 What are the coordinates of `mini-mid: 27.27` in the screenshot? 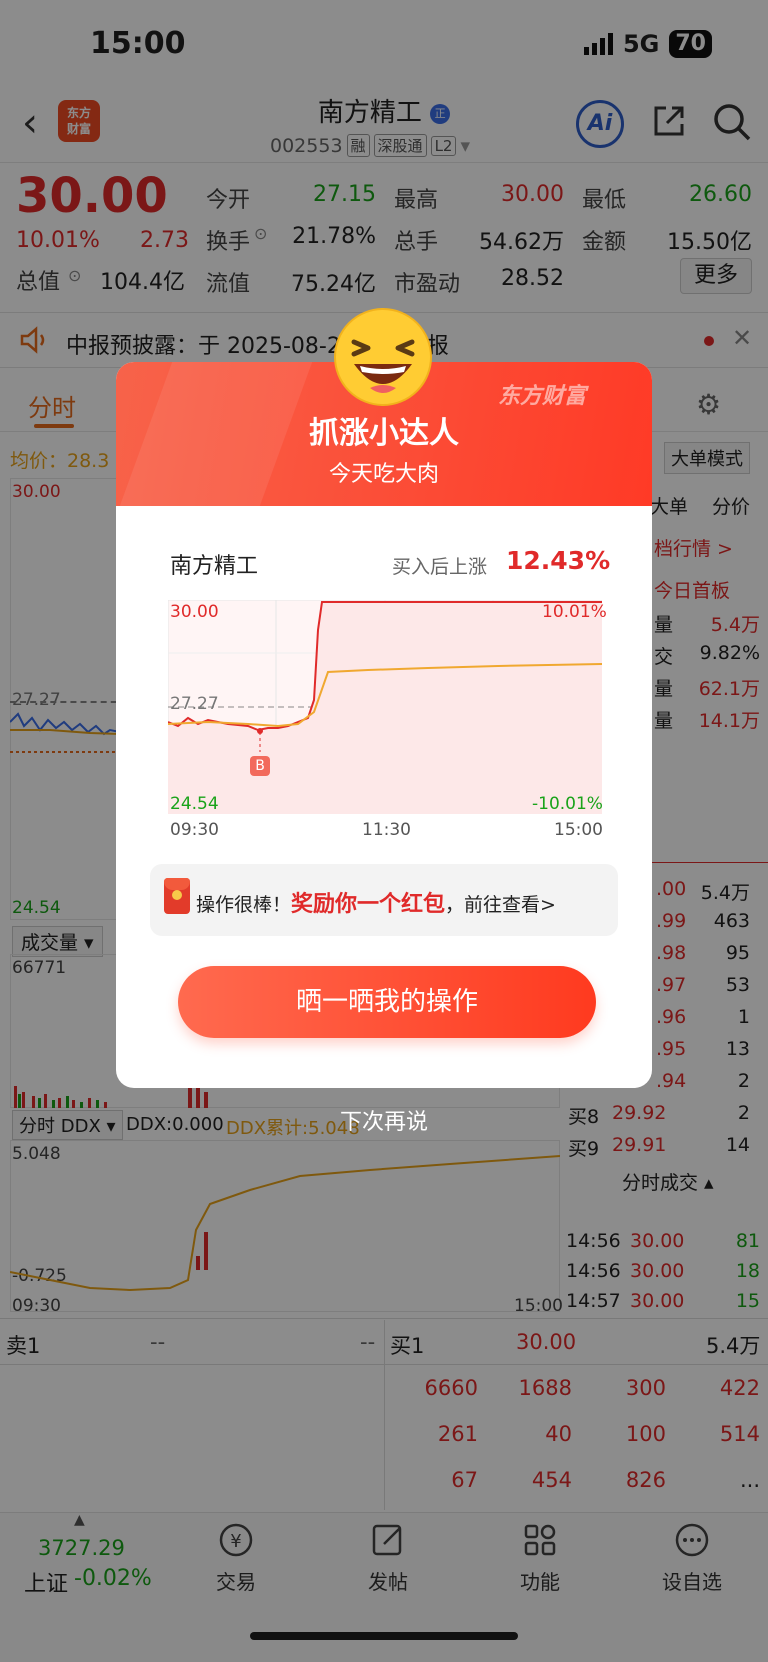 It's located at (194, 704).